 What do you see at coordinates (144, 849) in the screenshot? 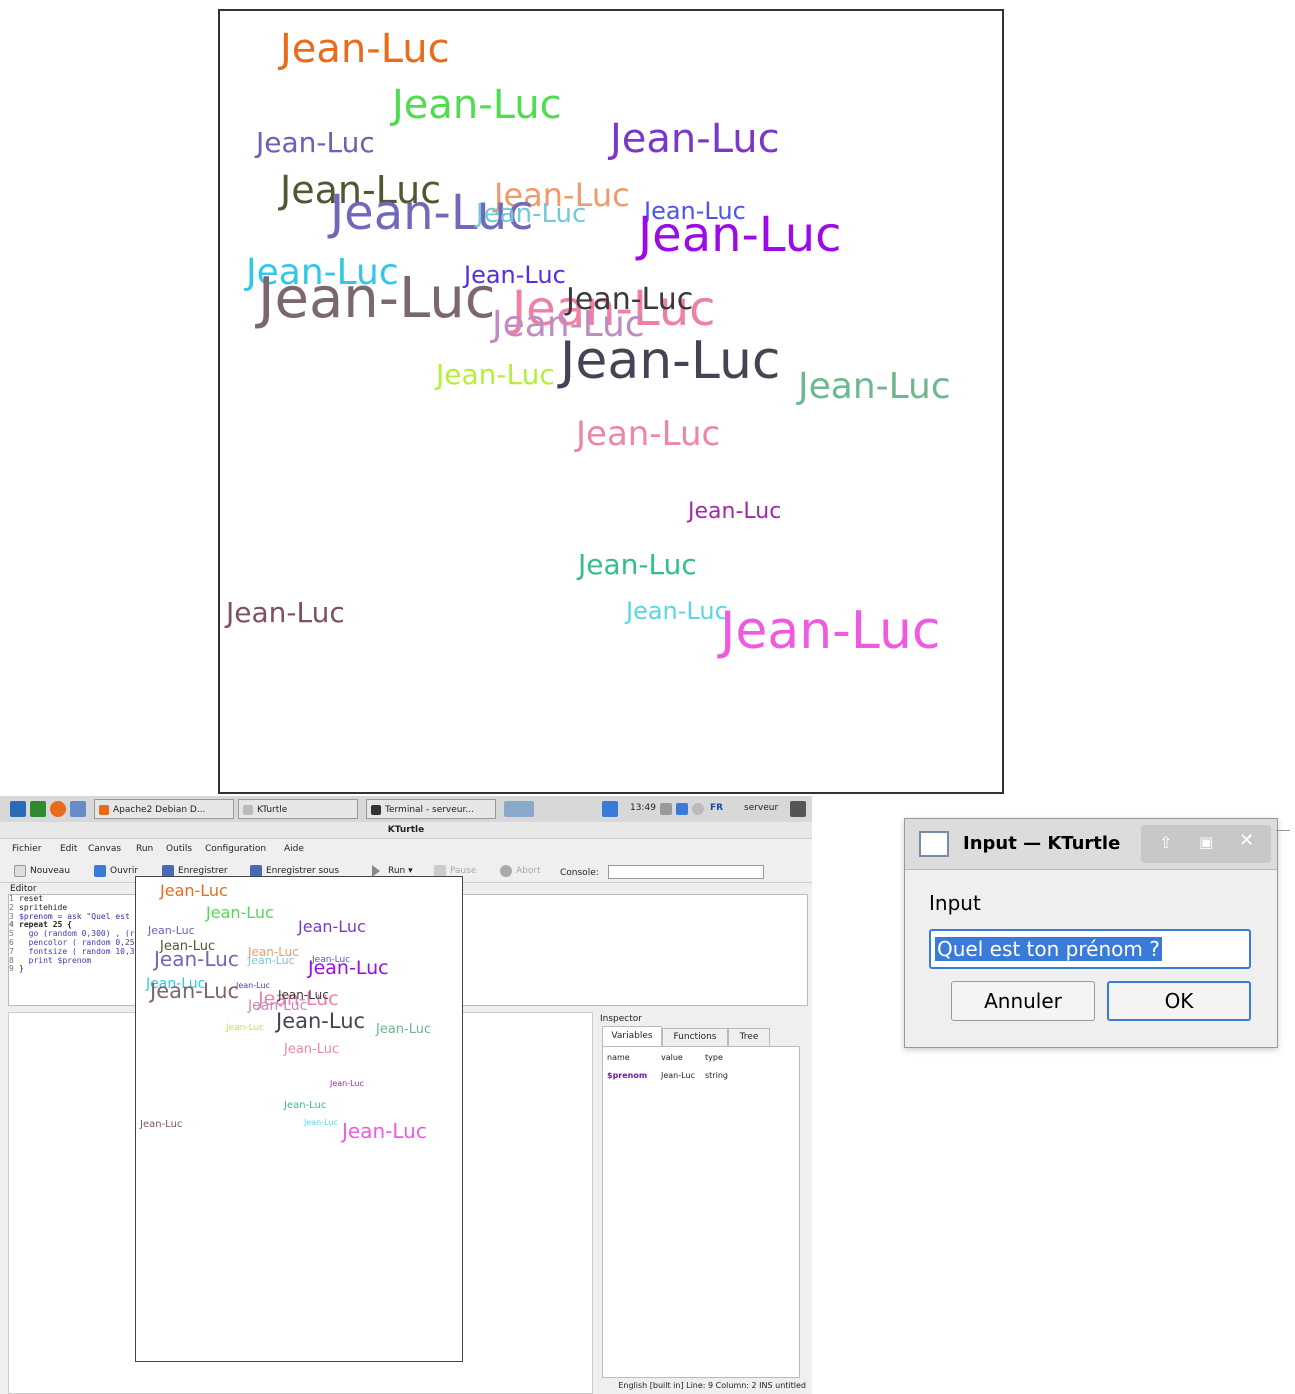
I see `menu-run: Run` at bounding box center [144, 849].